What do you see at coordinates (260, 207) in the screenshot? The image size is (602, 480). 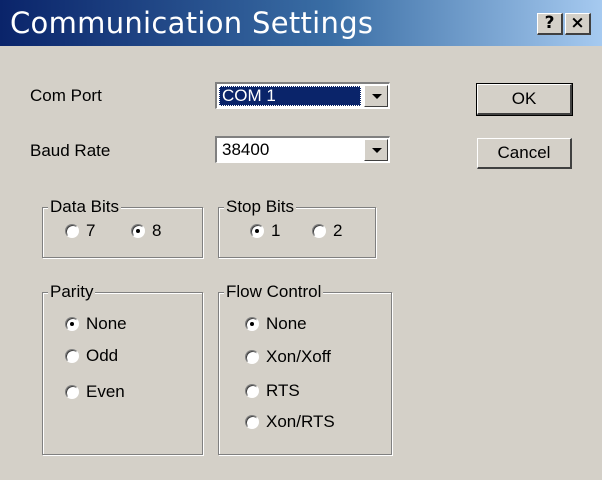 I see `stop-bits-label: Stop Bits` at bounding box center [260, 207].